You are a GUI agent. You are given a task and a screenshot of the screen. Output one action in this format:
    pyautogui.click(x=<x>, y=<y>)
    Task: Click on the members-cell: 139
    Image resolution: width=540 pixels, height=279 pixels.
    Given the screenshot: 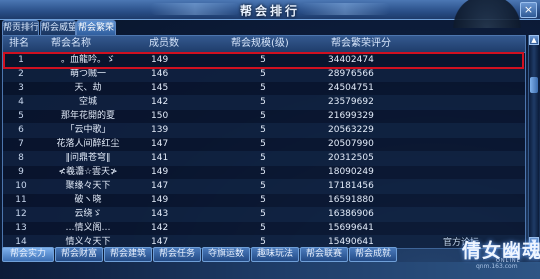 What is the action you would take?
    pyautogui.click(x=160, y=130)
    